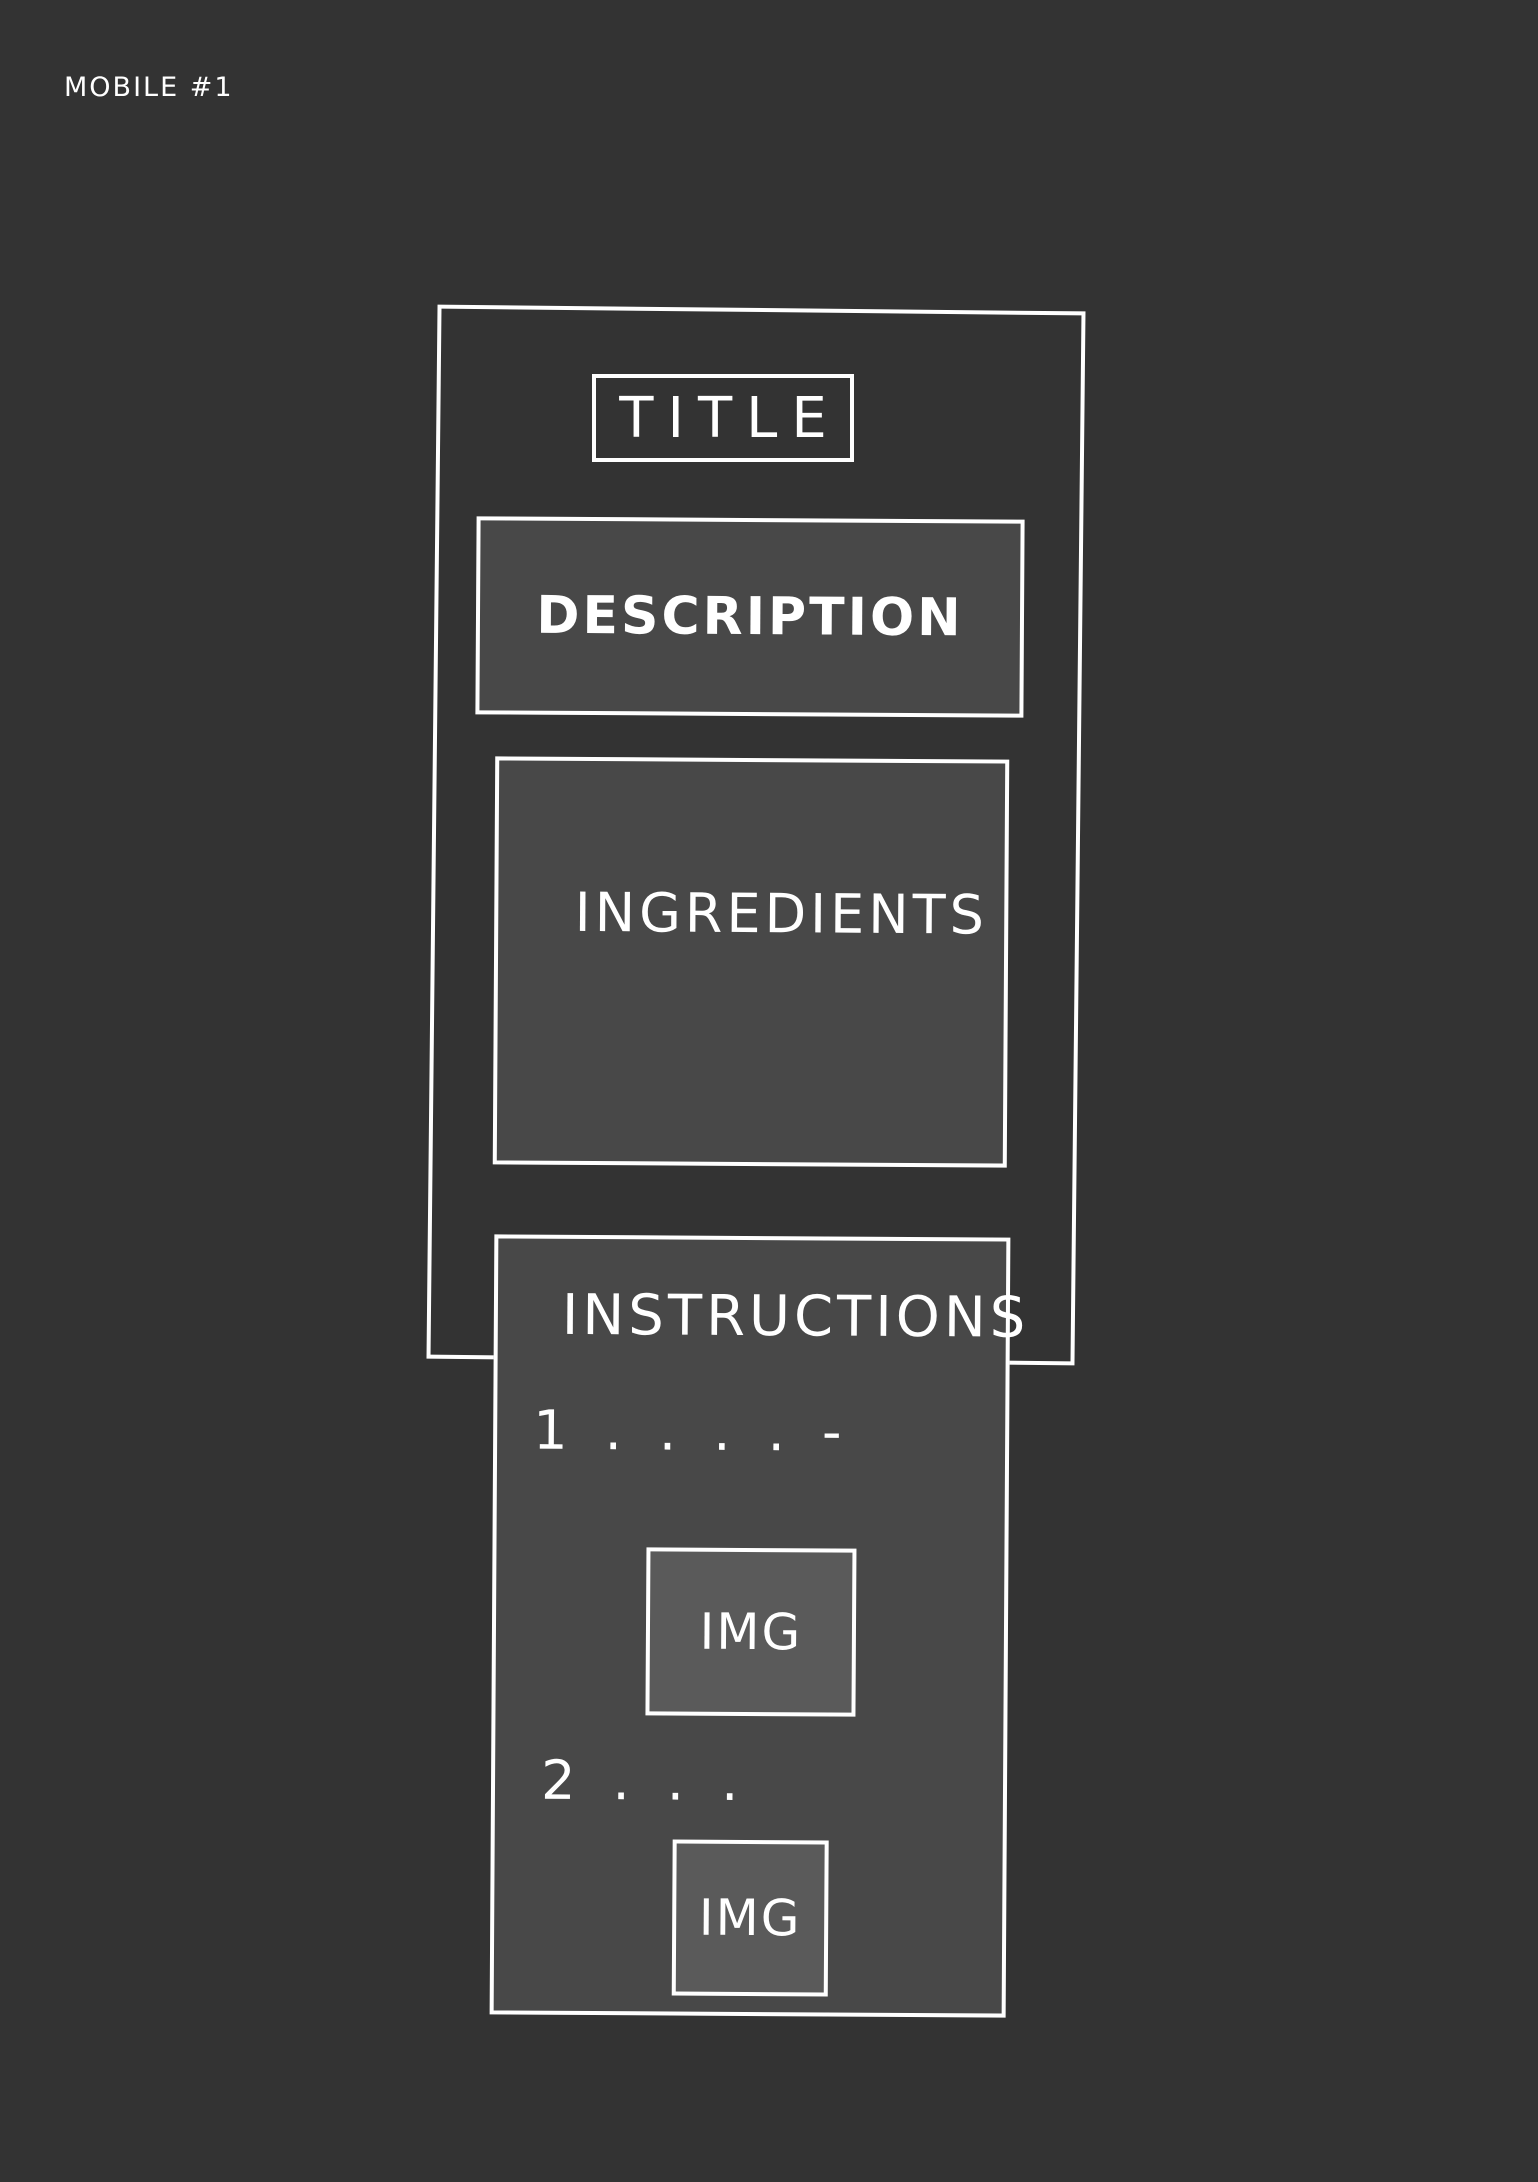 This screenshot has height=2182, width=1538. What do you see at coordinates (781, 913) in the screenshot?
I see `ingredients-label: INGREDIENTS` at bounding box center [781, 913].